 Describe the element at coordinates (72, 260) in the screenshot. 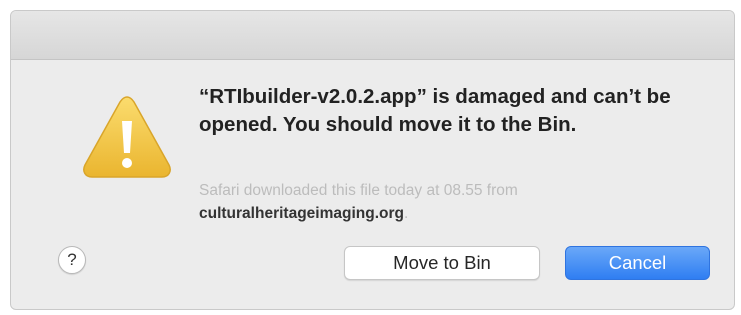

I see `help-button: ?` at that location.